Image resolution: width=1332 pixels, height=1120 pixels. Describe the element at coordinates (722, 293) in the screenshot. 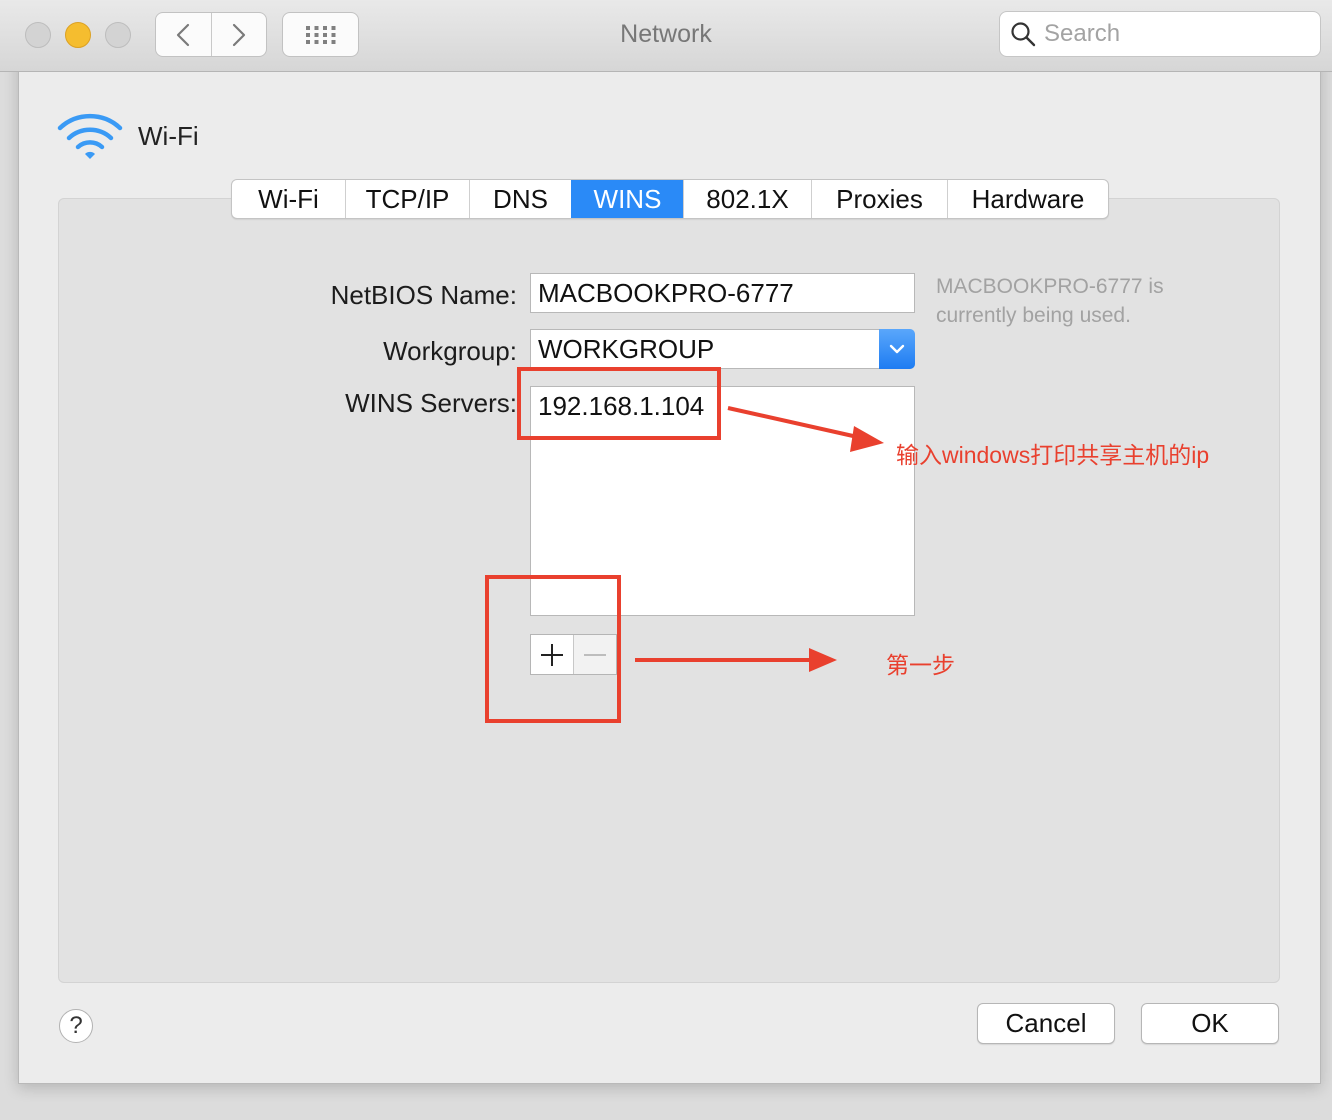

I see `netbios-name-input: MACBOOKPRO-6777` at that location.